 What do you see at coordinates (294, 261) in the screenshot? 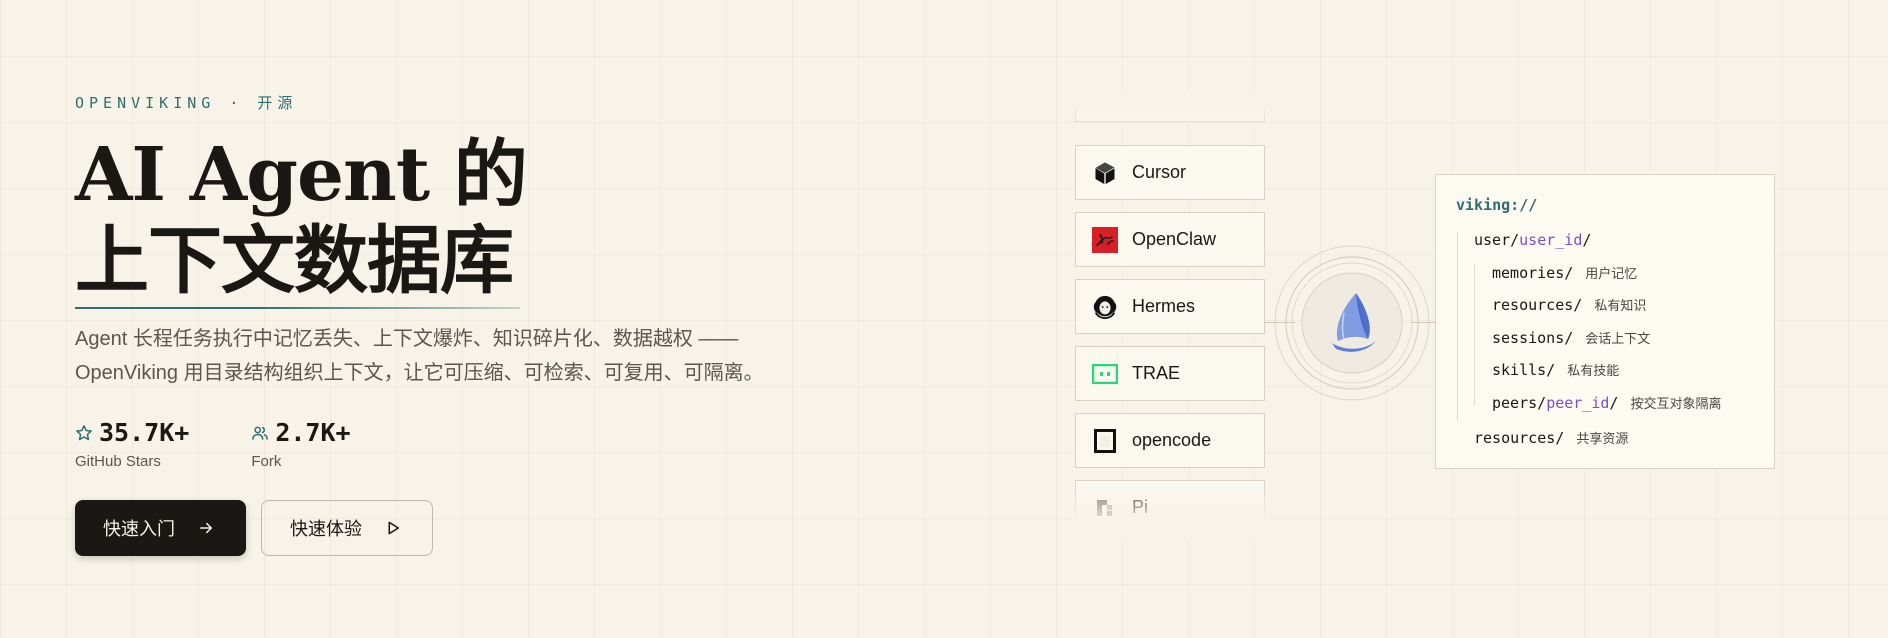
I see `title-line-2: 上下文数据库` at bounding box center [294, 261].